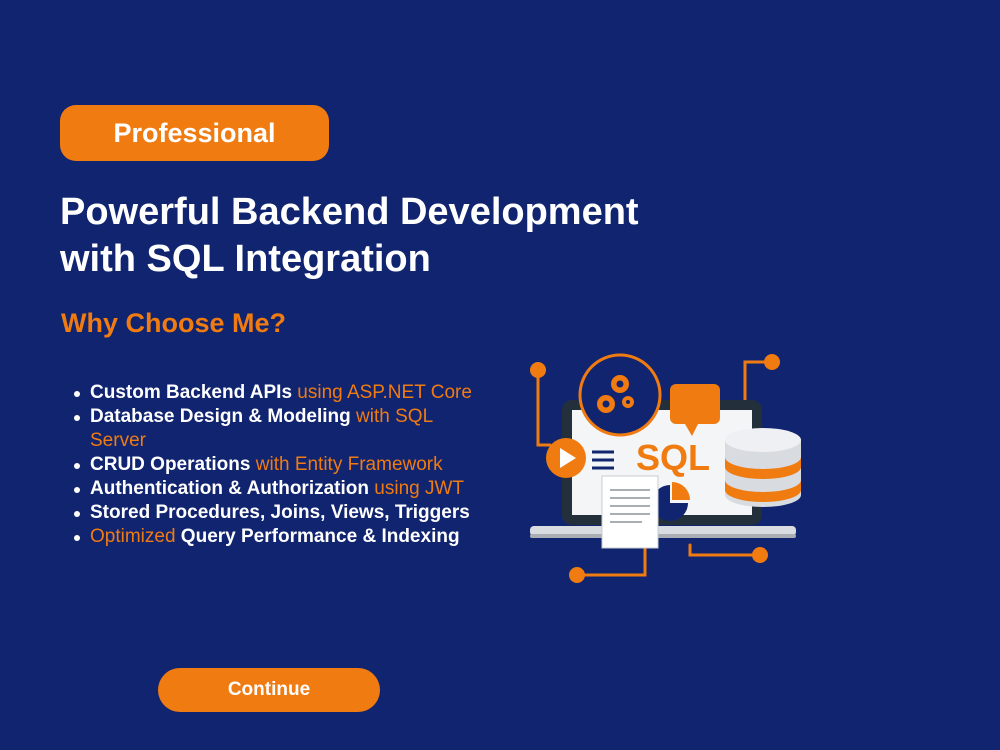 The height and width of the screenshot is (750, 1000). I want to click on feature-detail: using ASP.NET Core, so click(382, 392).